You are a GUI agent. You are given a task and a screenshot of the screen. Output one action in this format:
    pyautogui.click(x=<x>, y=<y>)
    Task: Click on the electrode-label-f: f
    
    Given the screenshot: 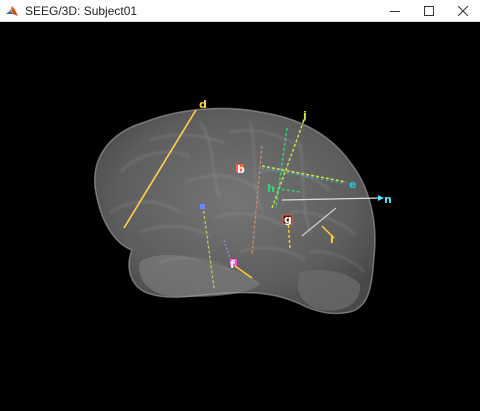 What is the action you would take?
    pyautogui.click(x=232, y=264)
    